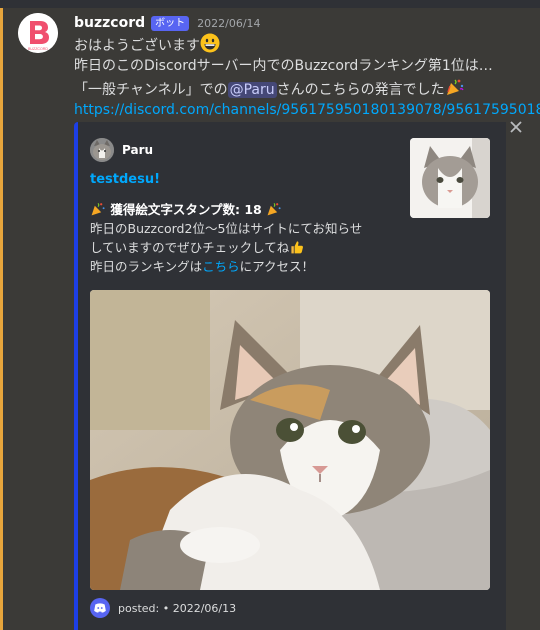 The width and height of the screenshot is (540, 630). Describe the element at coordinates (76, 376) in the screenshot. I see `embed-color-bar` at that location.